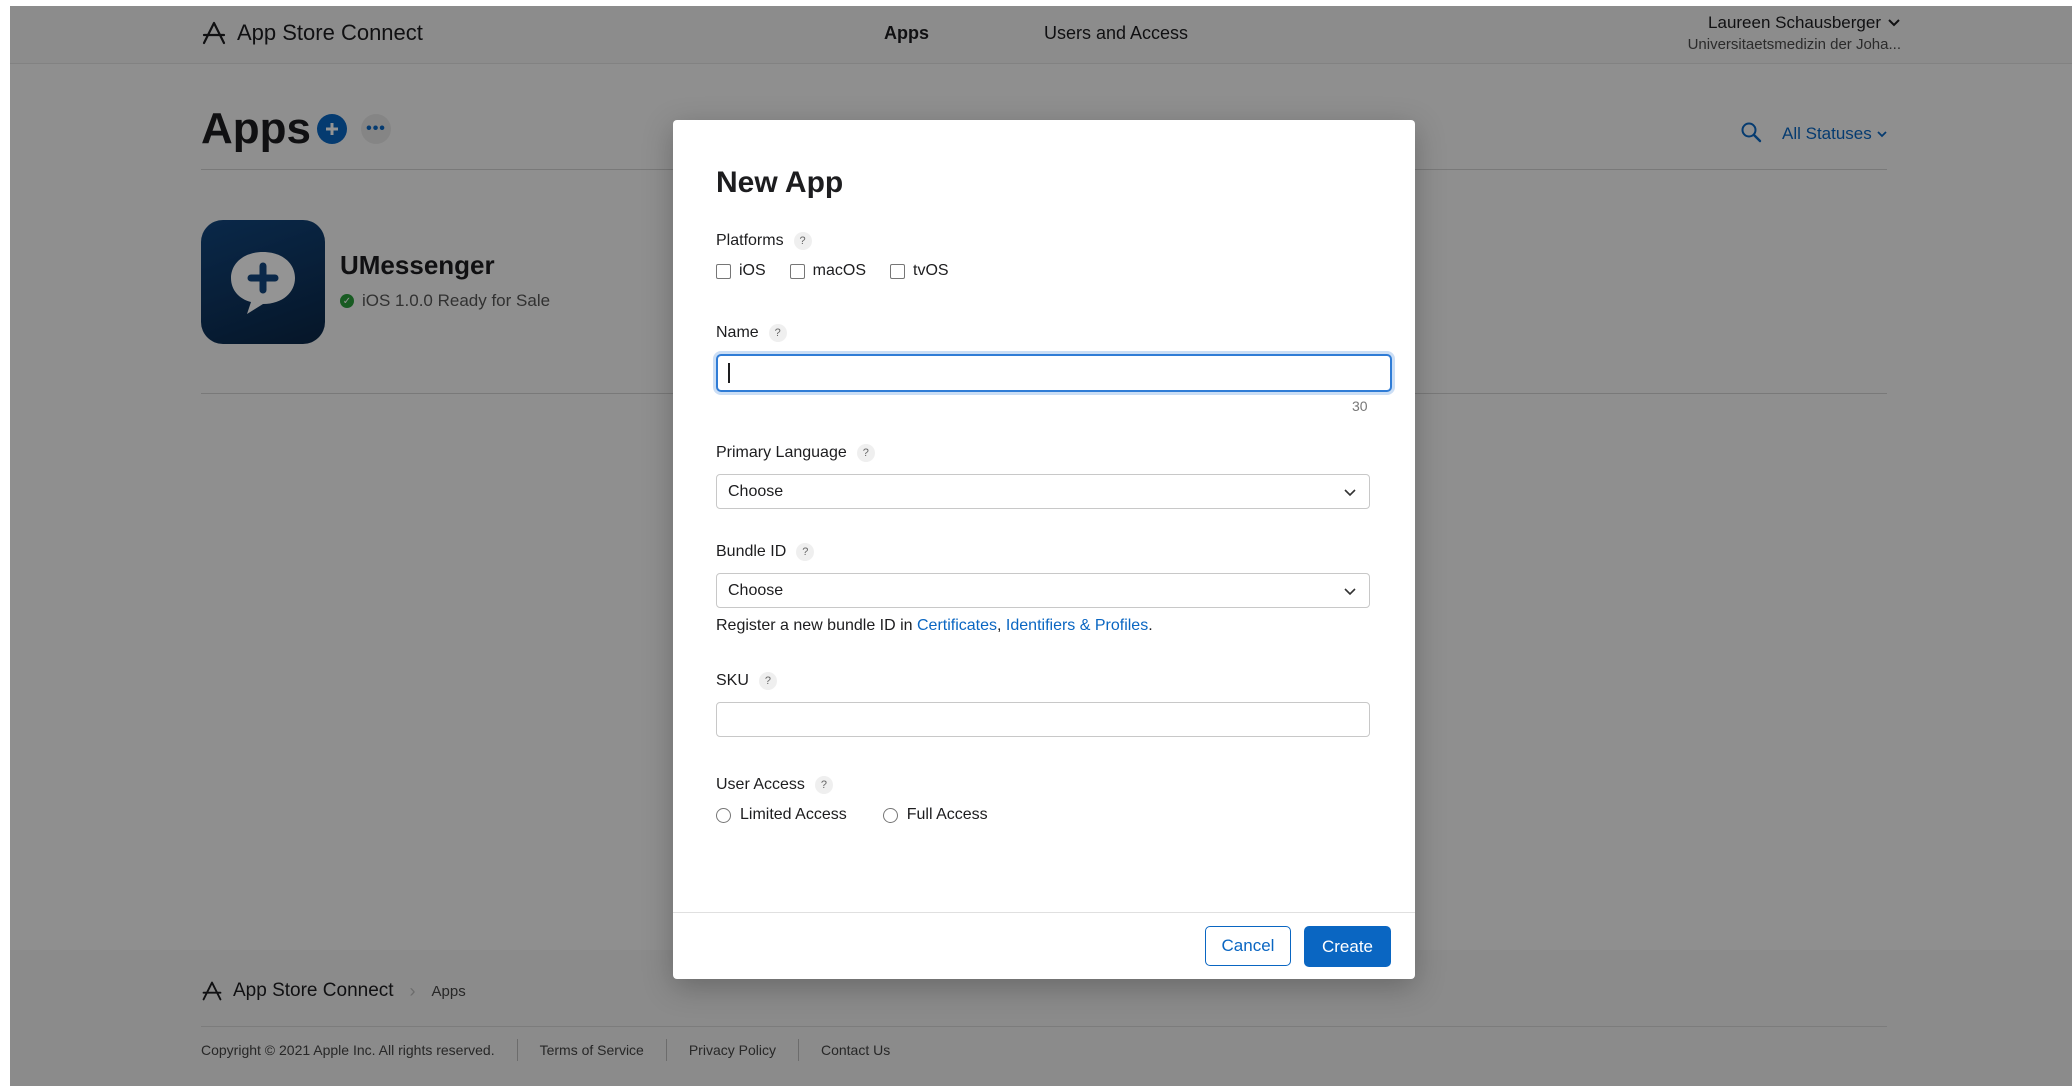 This screenshot has height=1086, width=2072. I want to click on platform-macos-checkbox: macOS, so click(828, 271).